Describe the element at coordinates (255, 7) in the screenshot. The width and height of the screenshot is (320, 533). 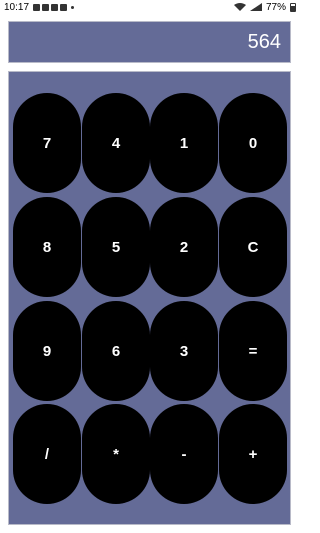
I see `signal-icon` at that location.